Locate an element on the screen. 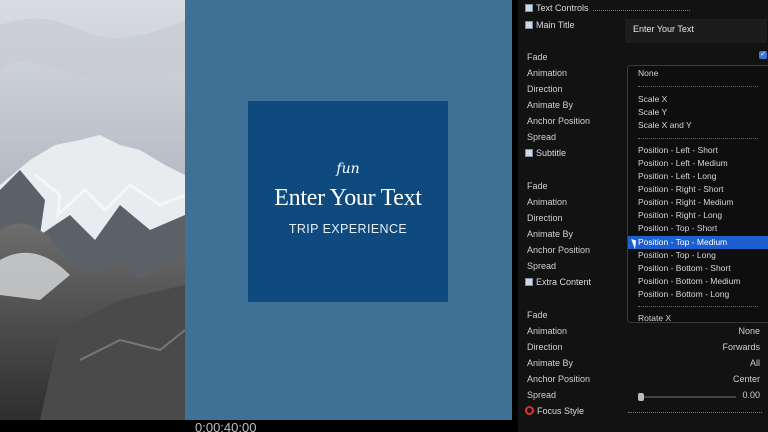 This screenshot has width=768, height=432. anchor-position-value: Center is located at coordinates (746, 379).